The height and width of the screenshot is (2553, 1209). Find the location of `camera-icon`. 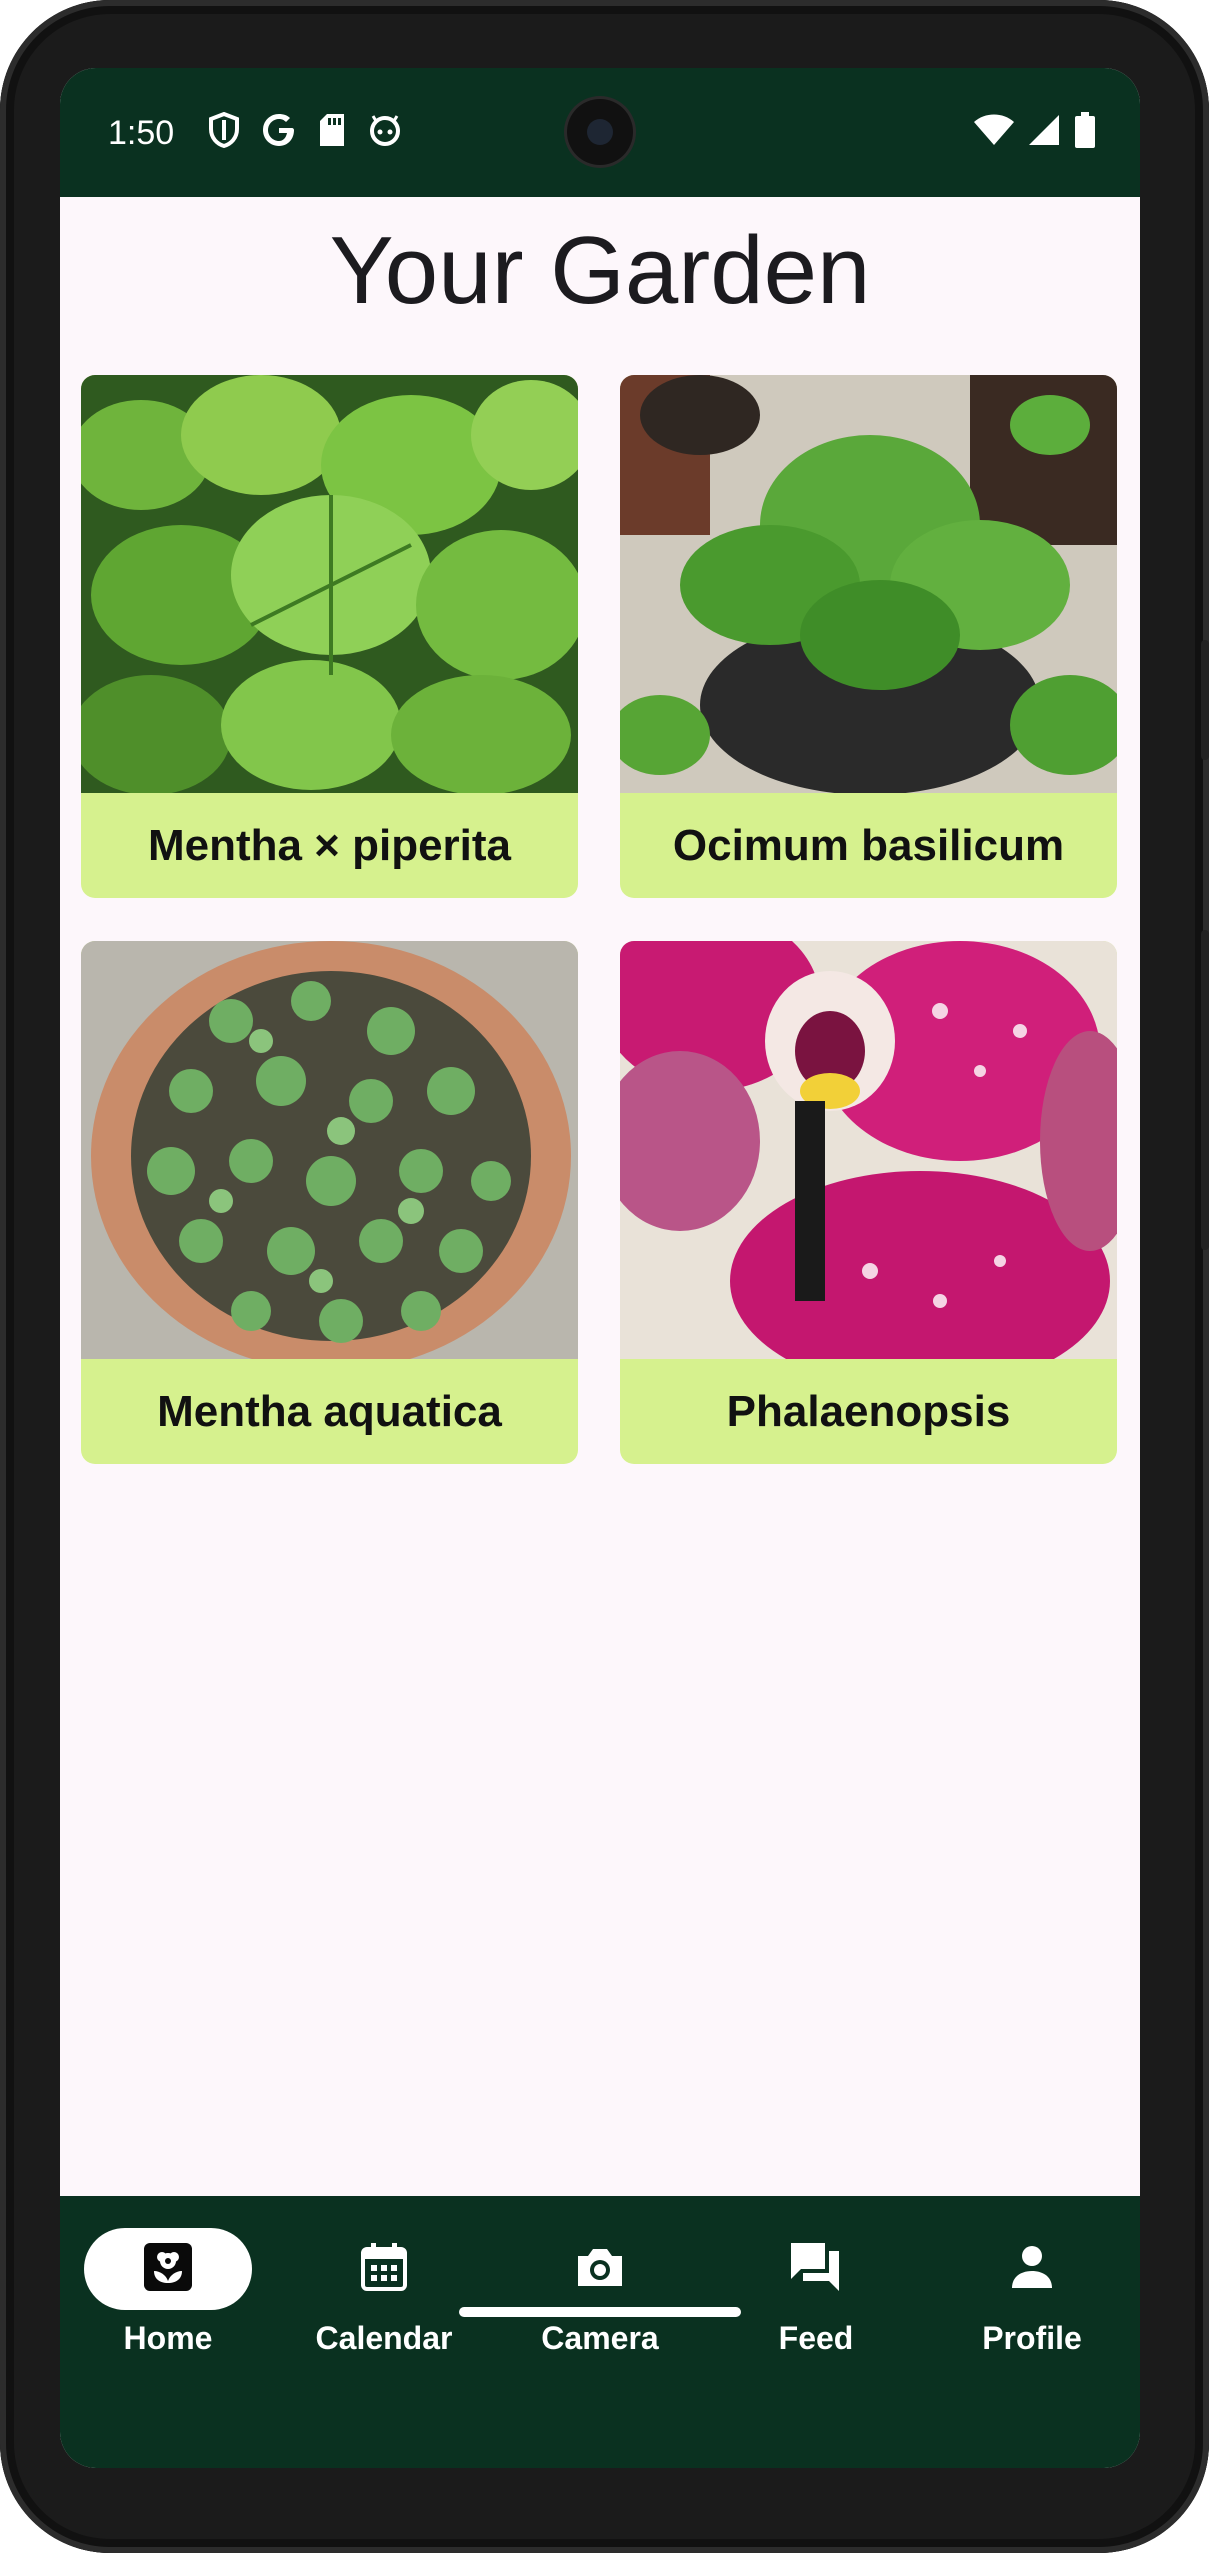

camera-icon is located at coordinates (600, 2269).